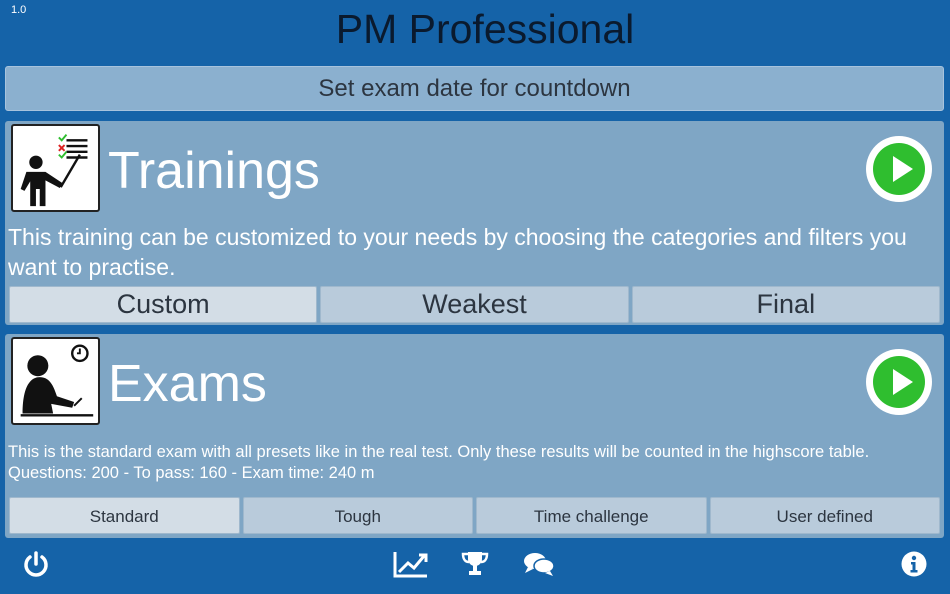 This screenshot has width=950, height=594. What do you see at coordinates (411, 564) in the screenshot?
I see `statistics-chart-icon` at bounding box center [411, 564].